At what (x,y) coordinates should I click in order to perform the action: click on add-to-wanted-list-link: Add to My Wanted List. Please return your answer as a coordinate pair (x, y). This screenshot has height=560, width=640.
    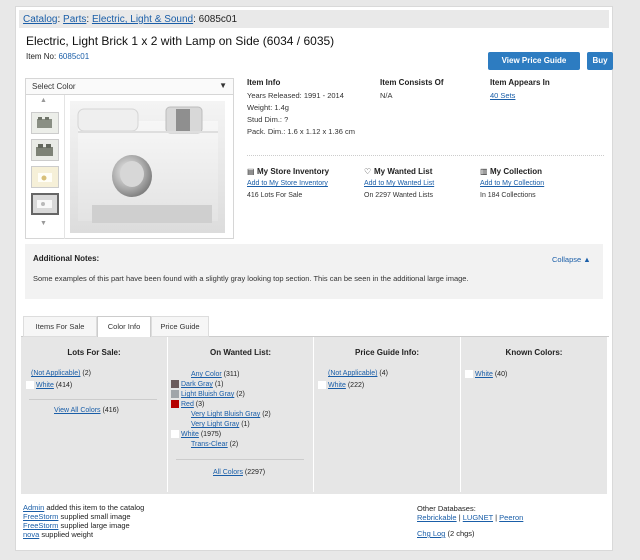
    Looking at the image, I should click on (399, 183).